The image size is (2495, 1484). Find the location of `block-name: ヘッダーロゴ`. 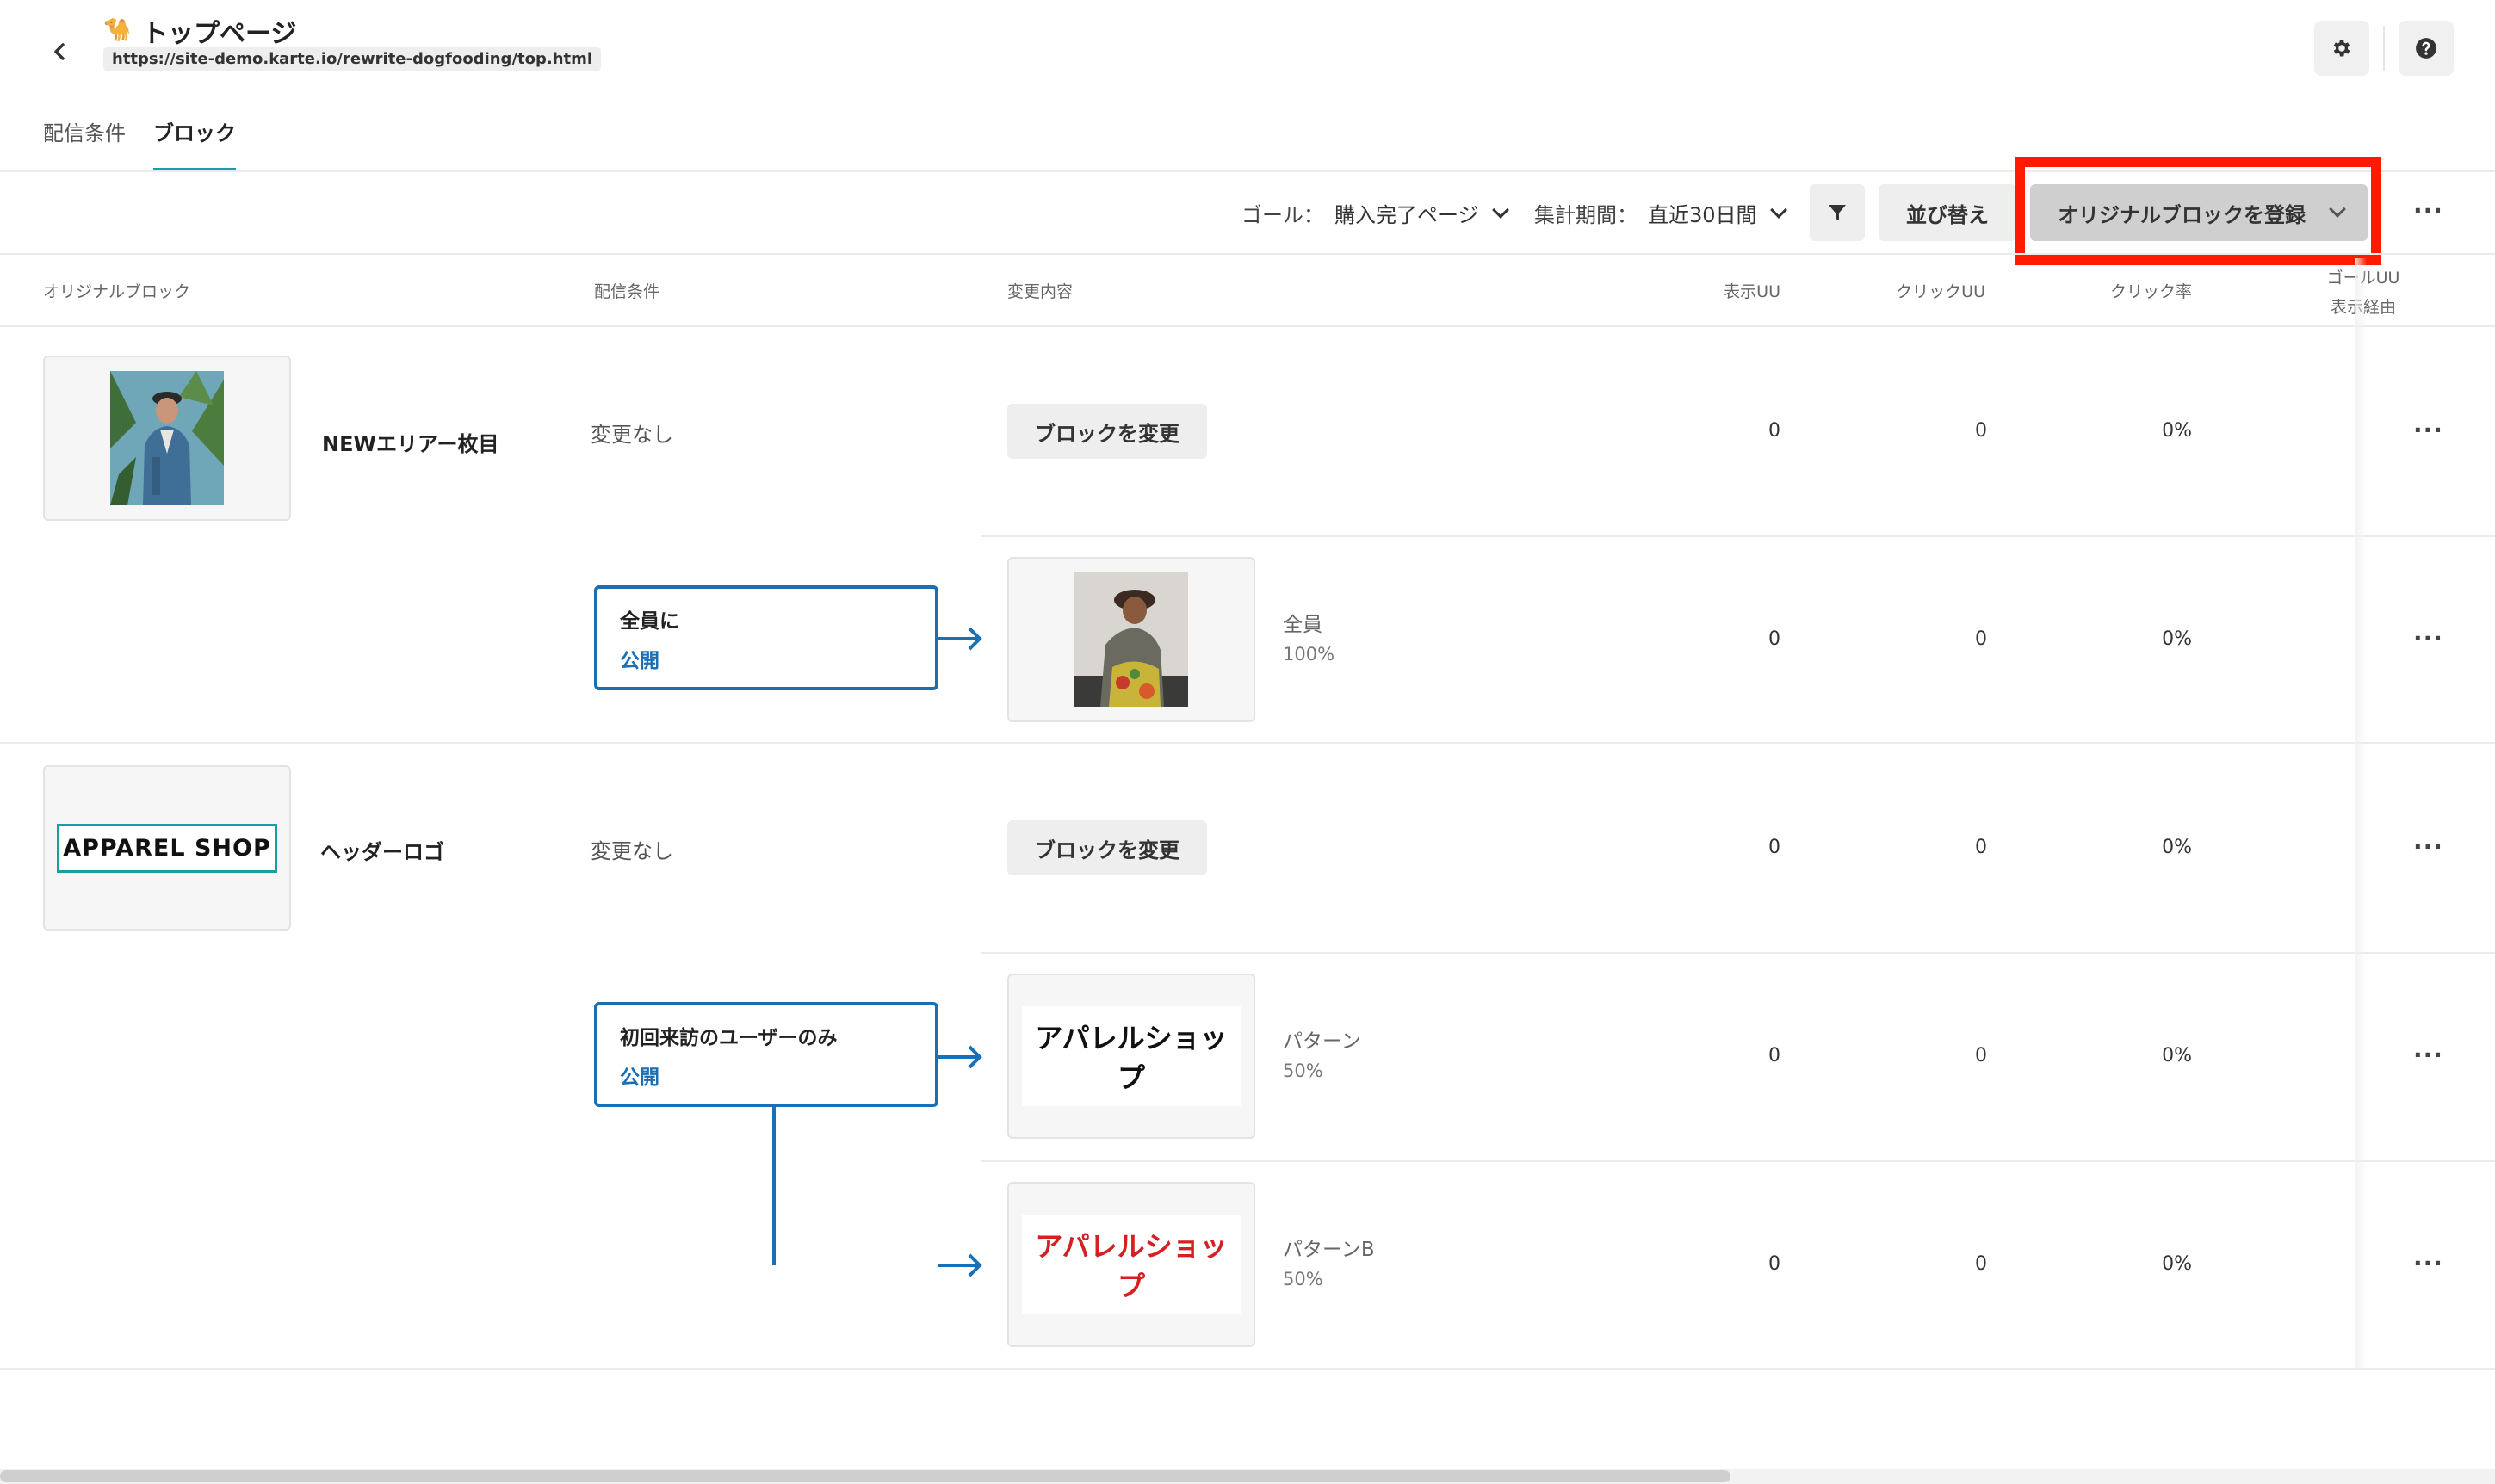

block-name: ヘッダーロゴ is located at coordinates (382, 852).